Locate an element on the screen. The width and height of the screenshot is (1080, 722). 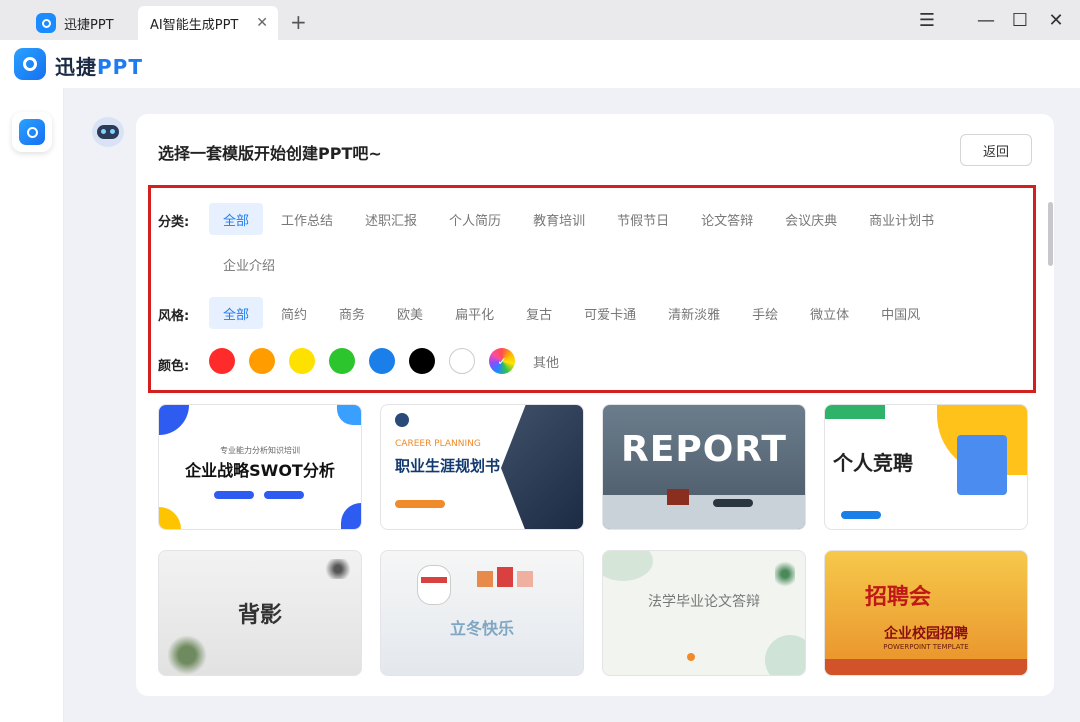
style-label: 风格: is located at coordinates (174, 316).